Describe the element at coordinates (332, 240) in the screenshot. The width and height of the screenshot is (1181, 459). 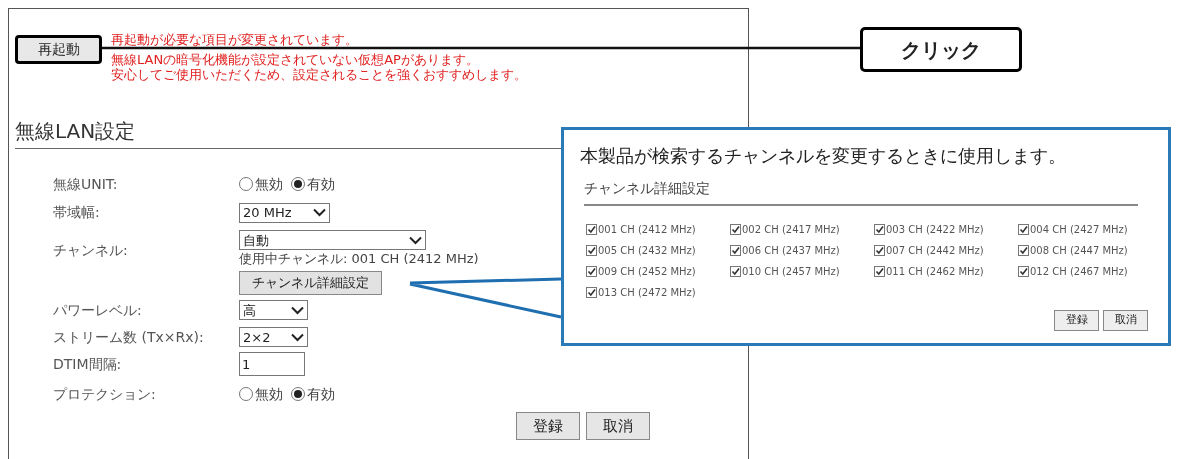
I see `dropdown: 自動` at that location.